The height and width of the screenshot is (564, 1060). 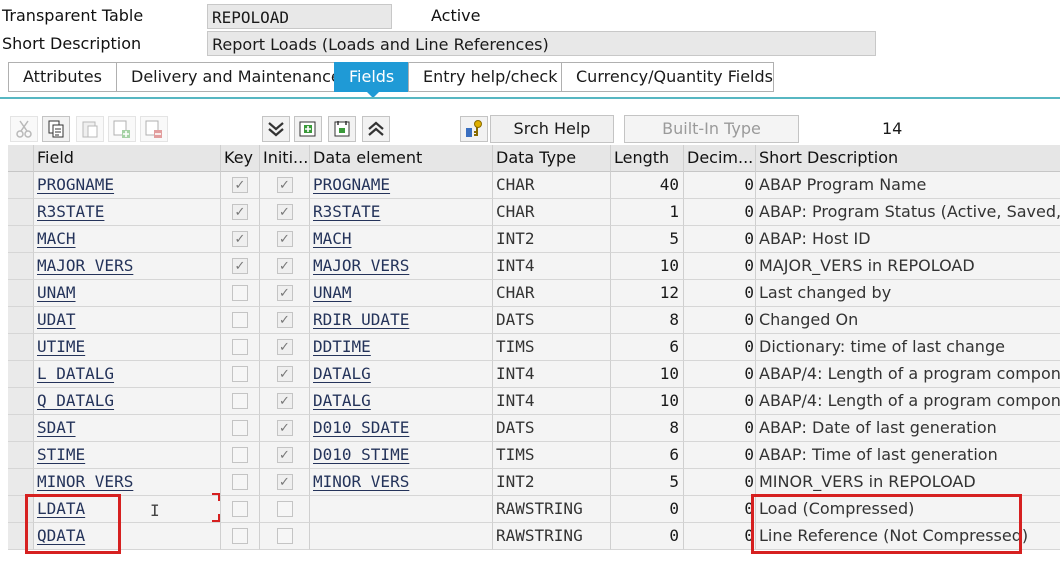 I want to click on collapse-all-icon, so click(x=276, y=129).